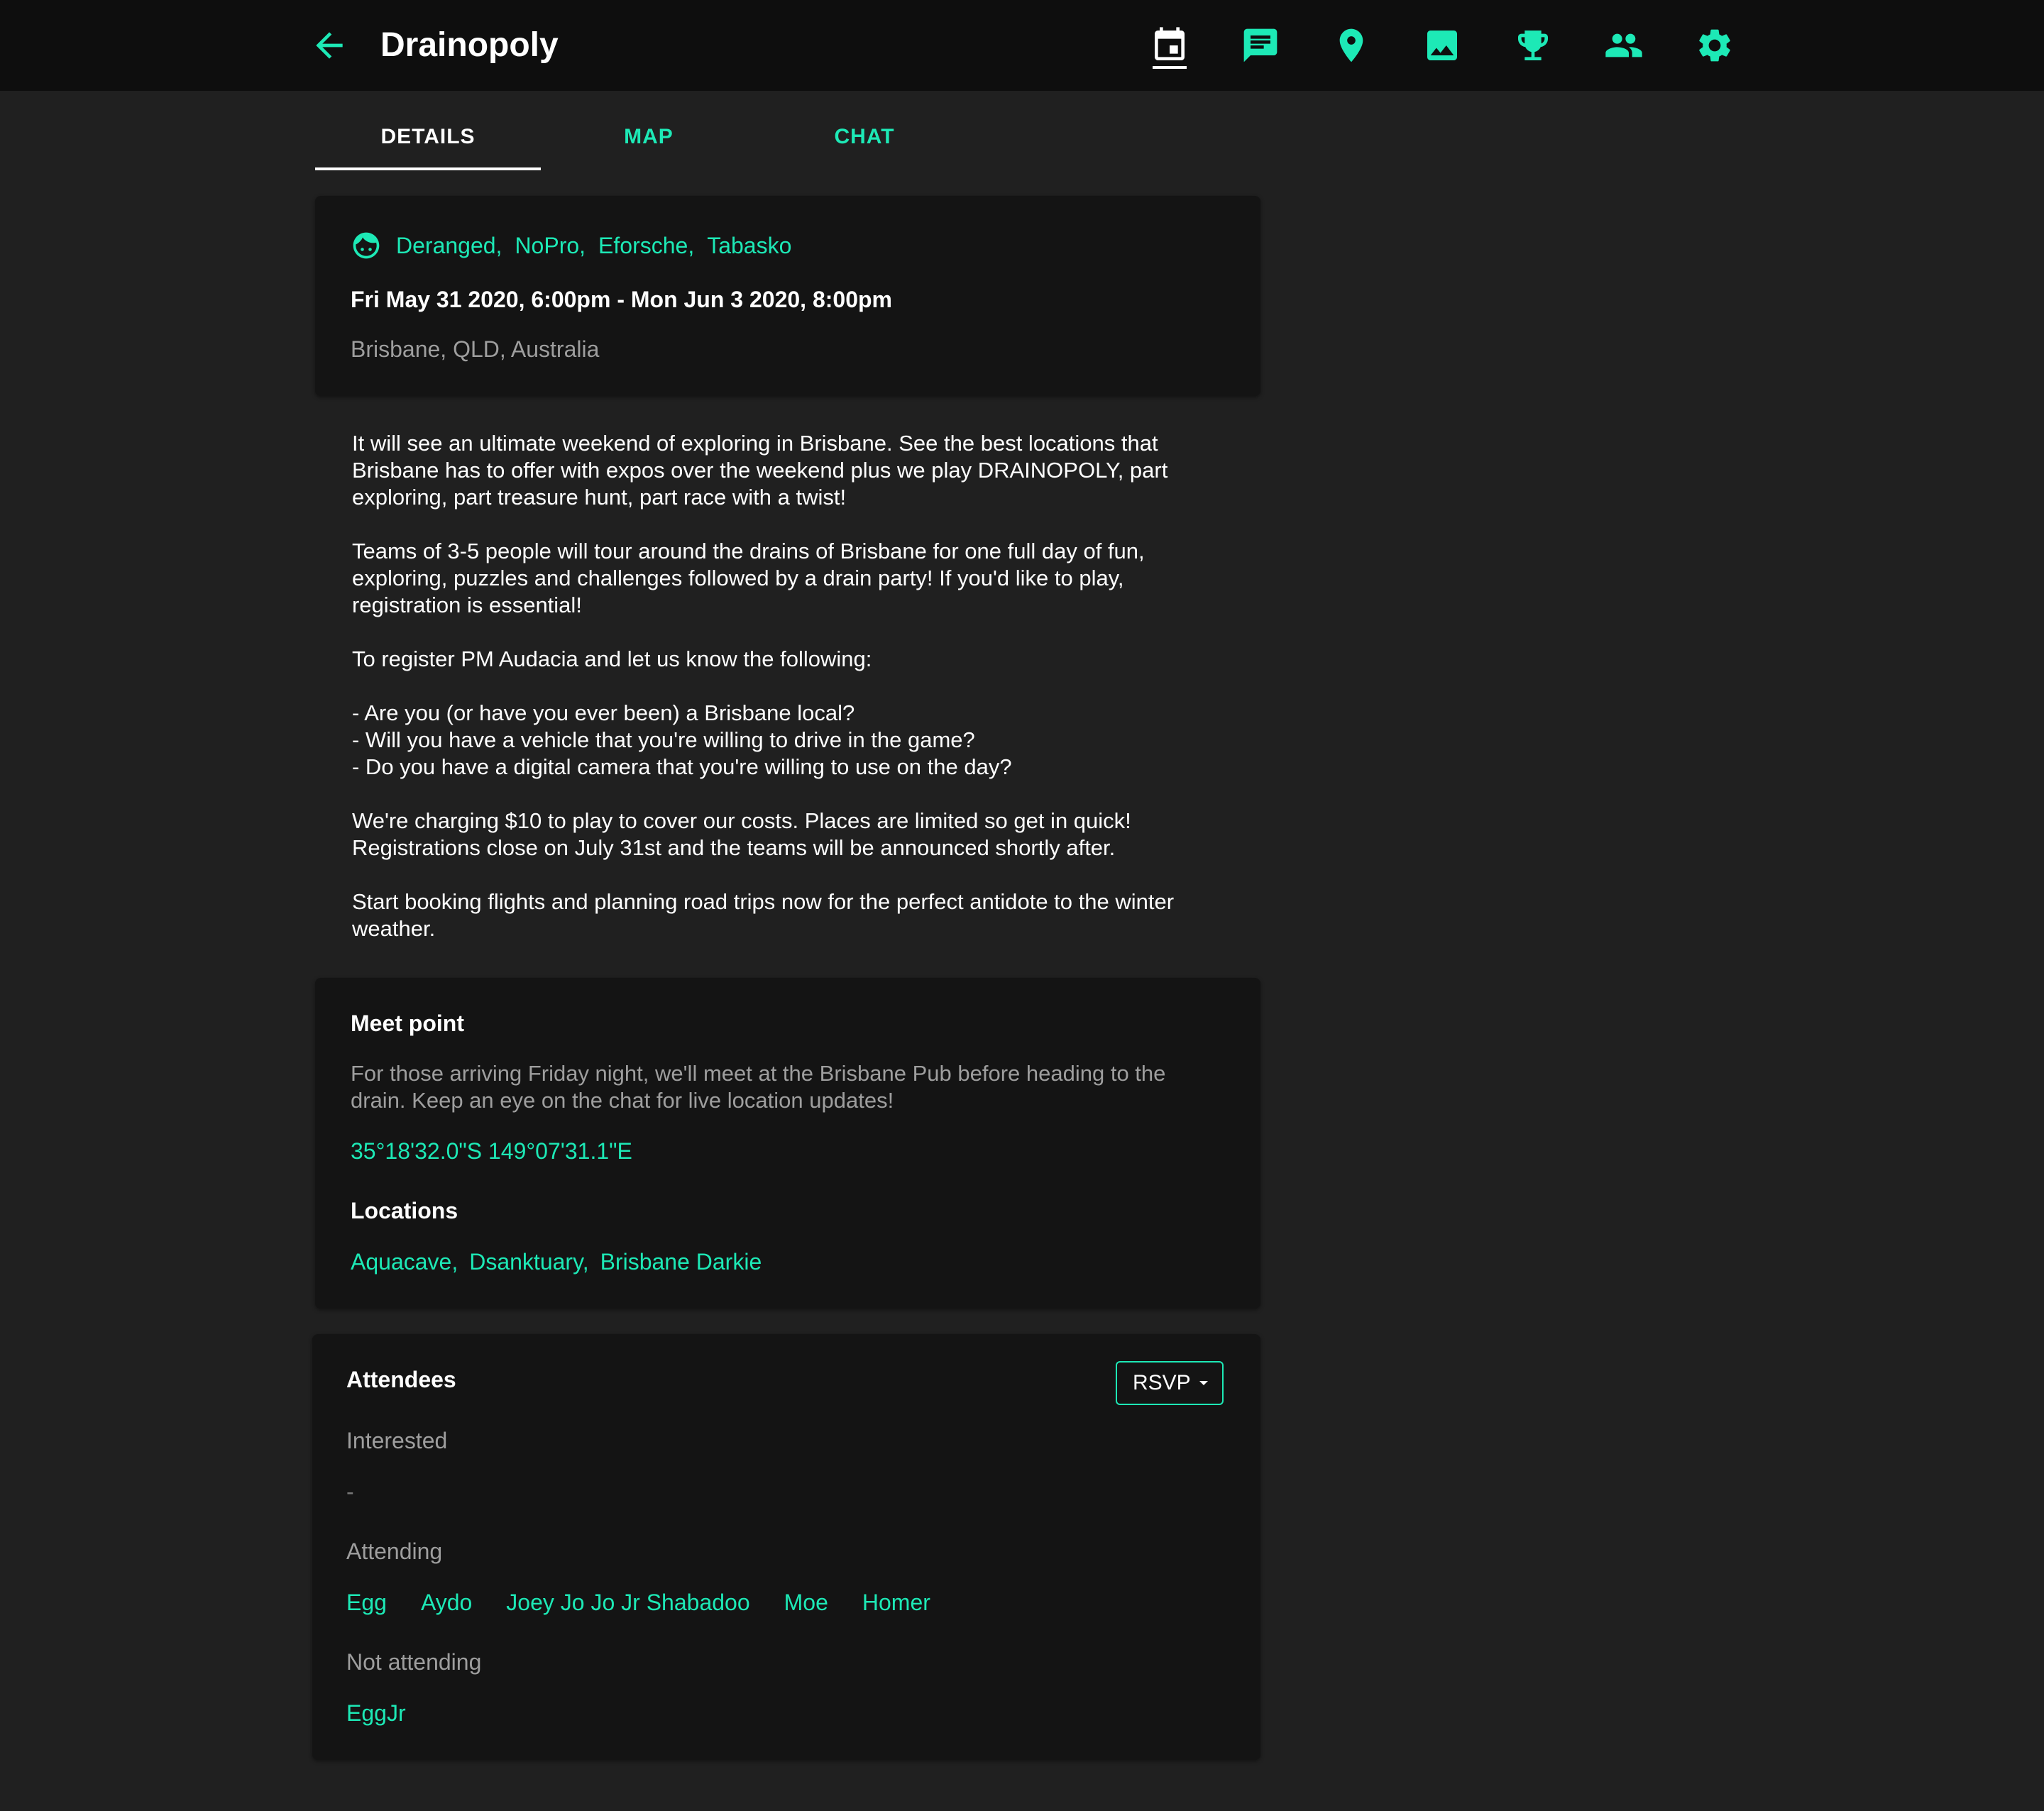 This screenshot has height=1811, width=2044. I want to click on attending-list: Egg Aydo Joey Jo Jo Jr Shabadoo Moe Homer, so click(655, 1603).